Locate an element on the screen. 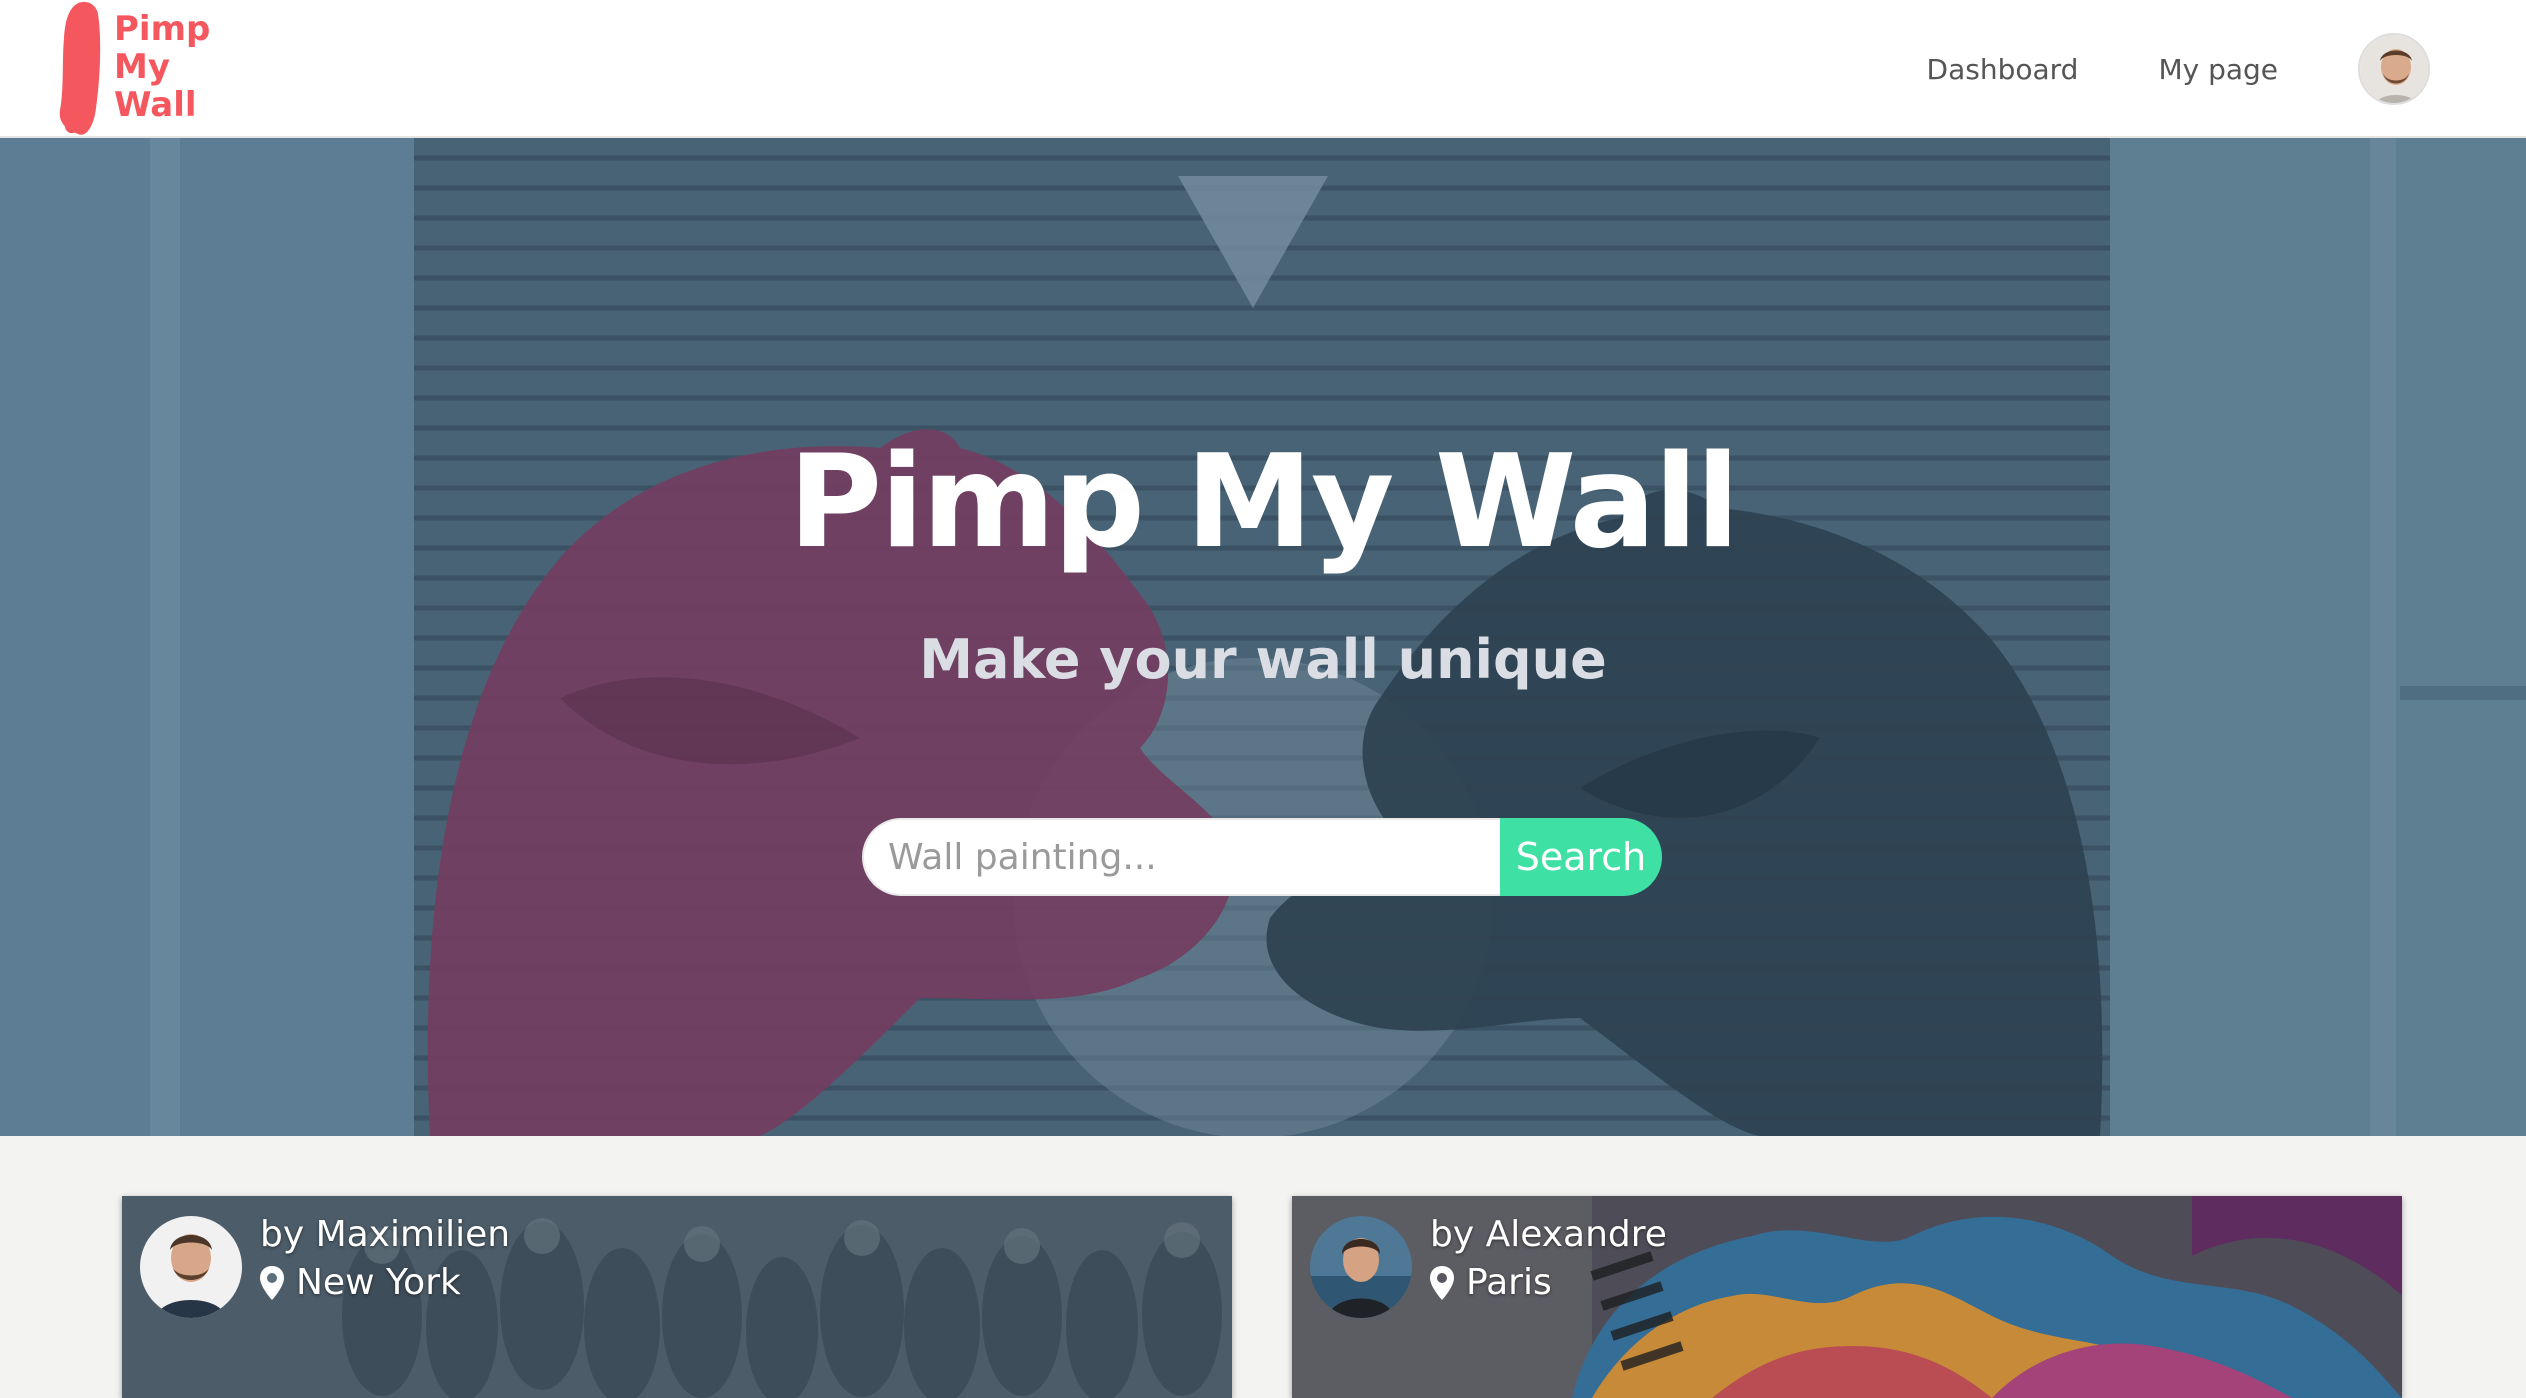  user-avatar is located at coordinates (2394, 69).